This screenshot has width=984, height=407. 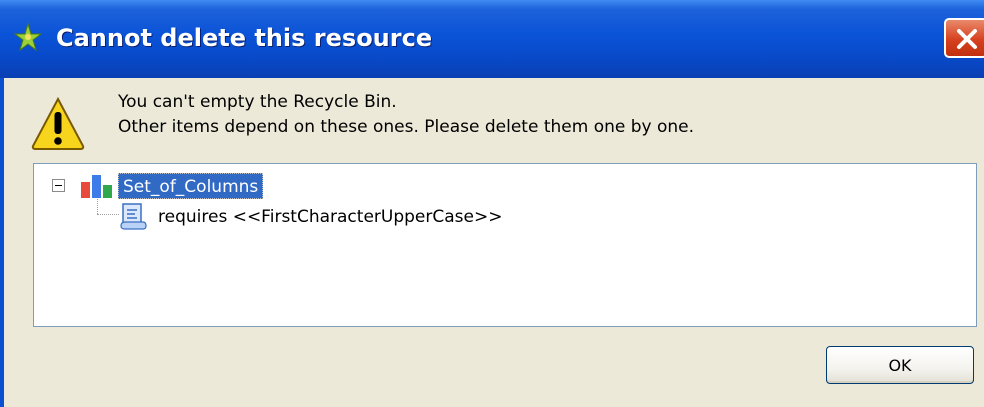 I want to click on sparkle-icon, so click(x=28, y=37).